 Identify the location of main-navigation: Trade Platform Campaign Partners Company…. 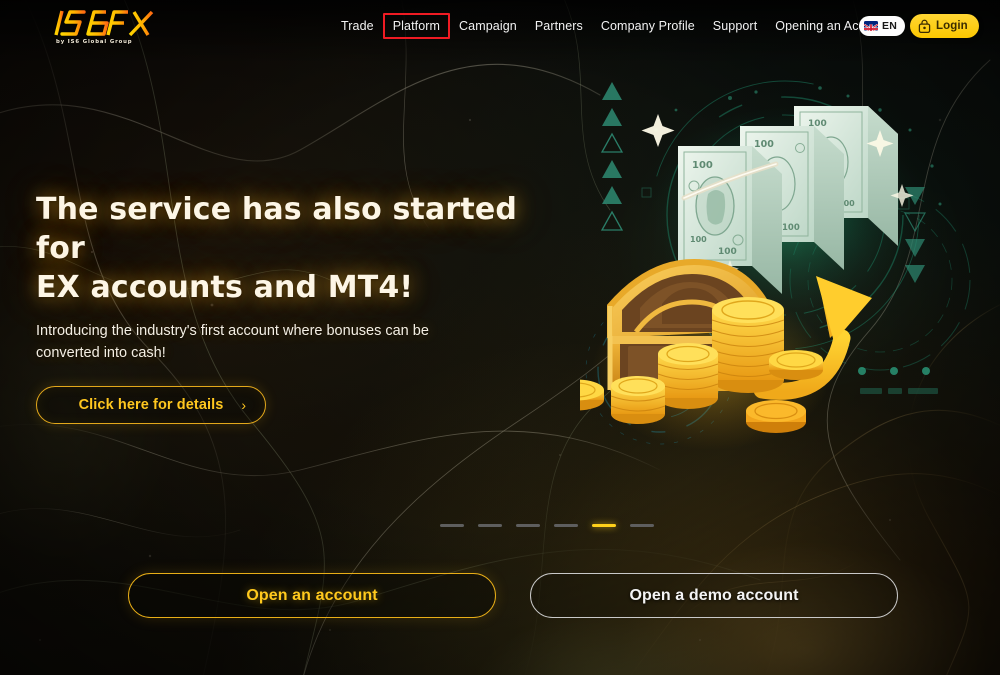
(615, 26).